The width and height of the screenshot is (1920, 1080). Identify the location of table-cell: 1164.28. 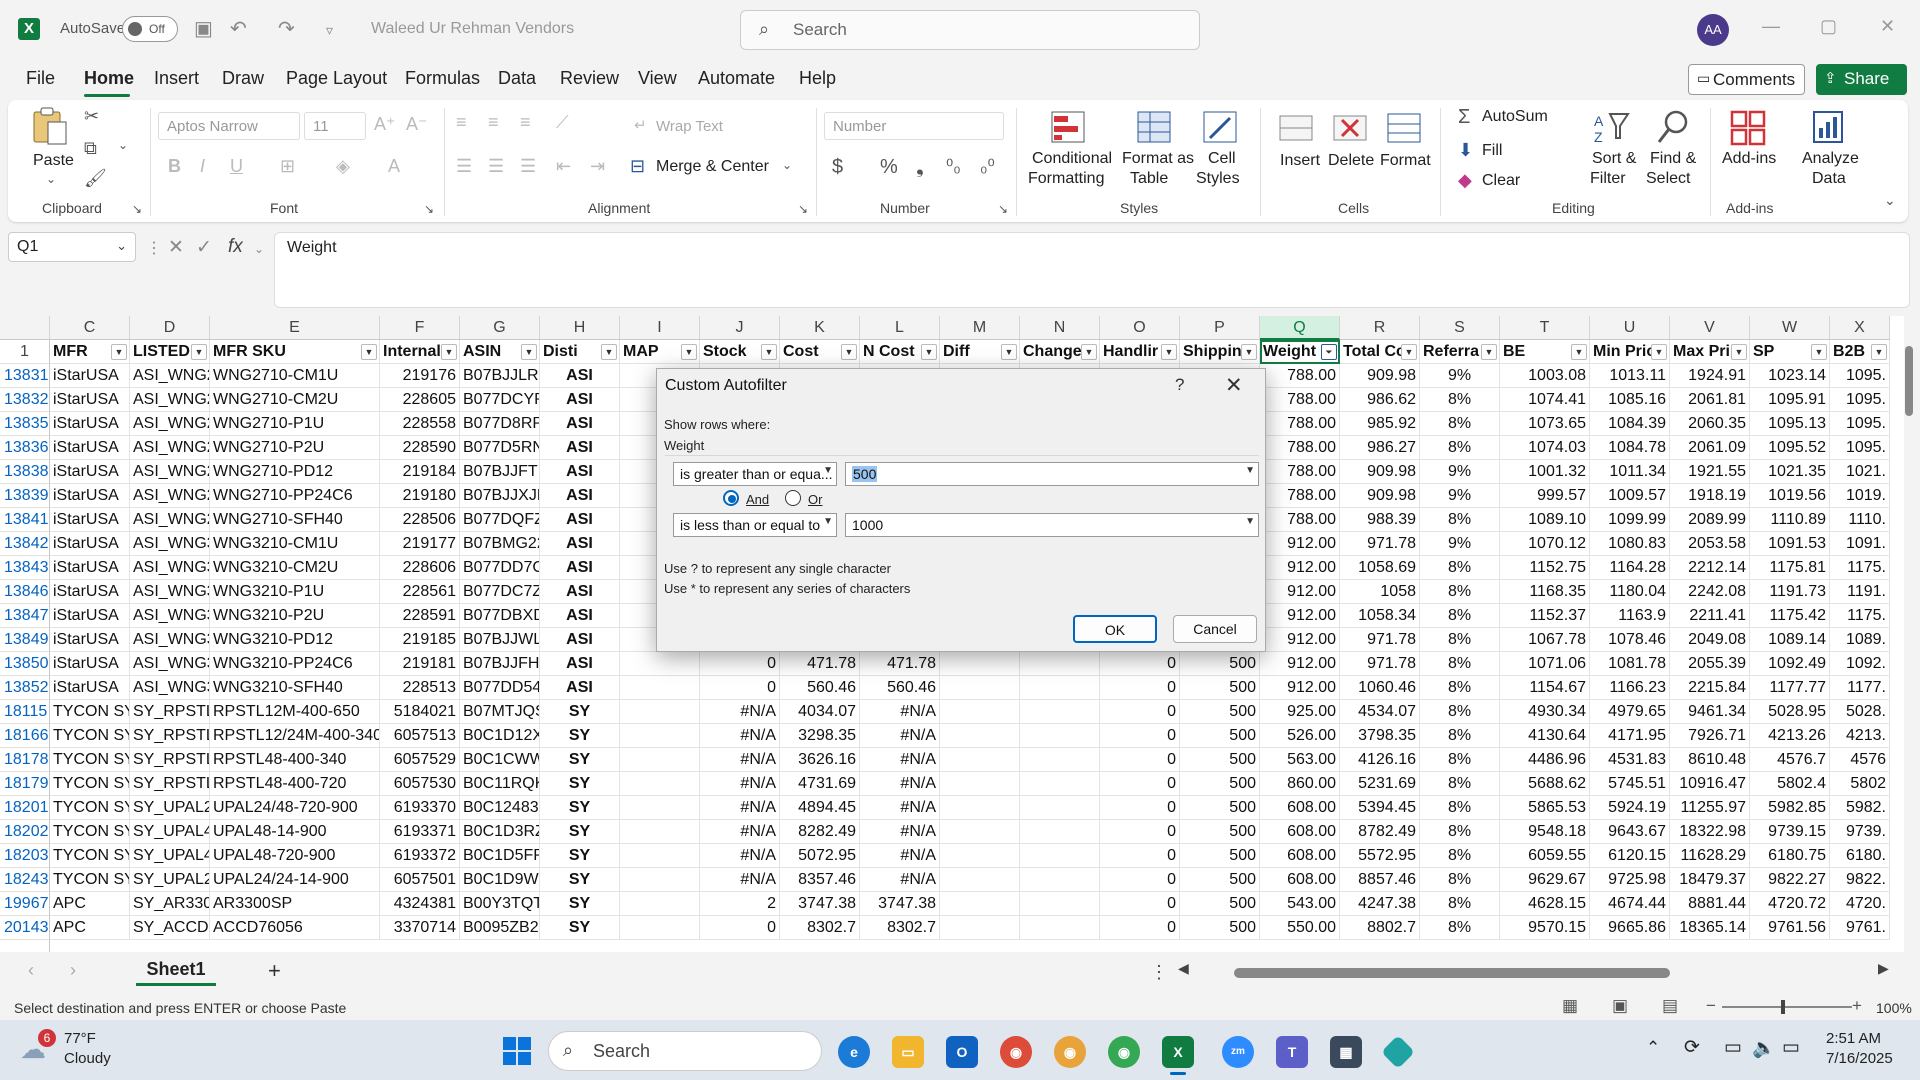
(1630, 568).